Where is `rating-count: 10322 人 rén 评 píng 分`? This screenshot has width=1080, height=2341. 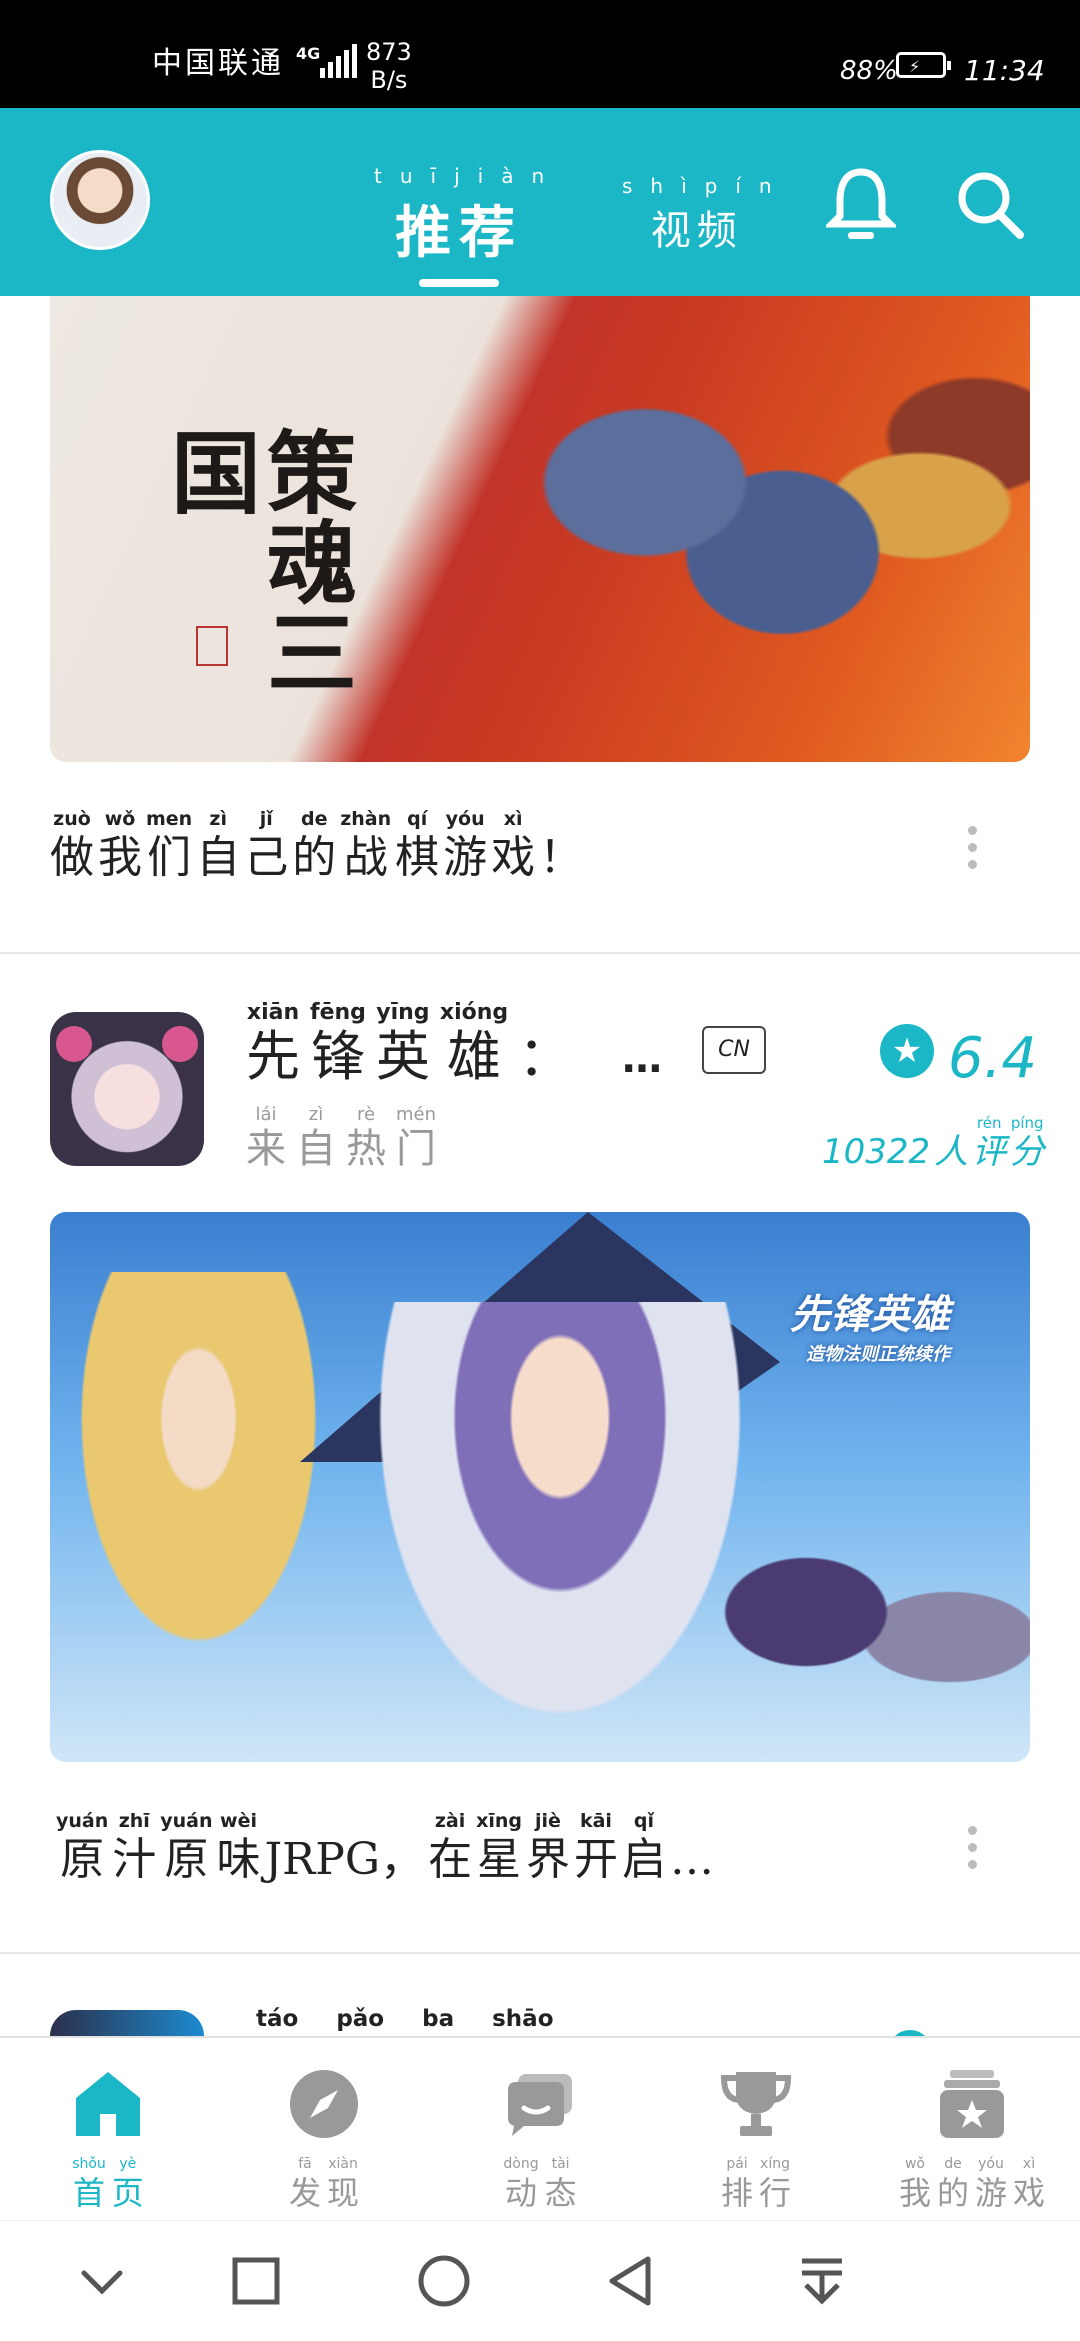
rating-count: 10322 人 rén 评 píng 分 is located at coordinates (933, 1143).